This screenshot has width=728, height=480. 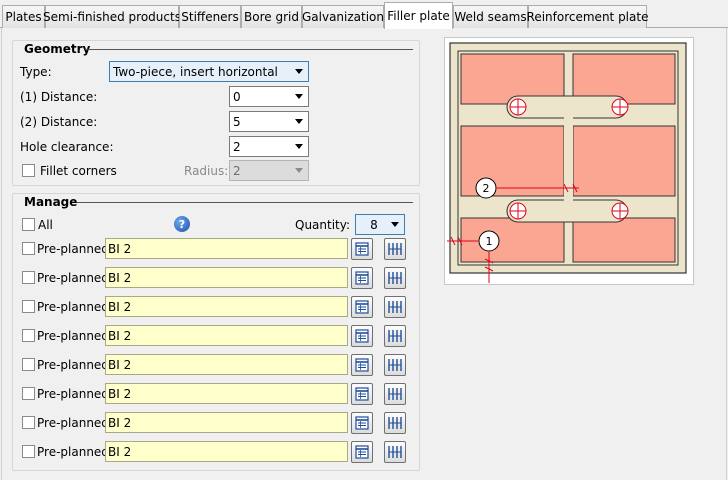 I want to click on all-label: All, so click(x=45, y=225).